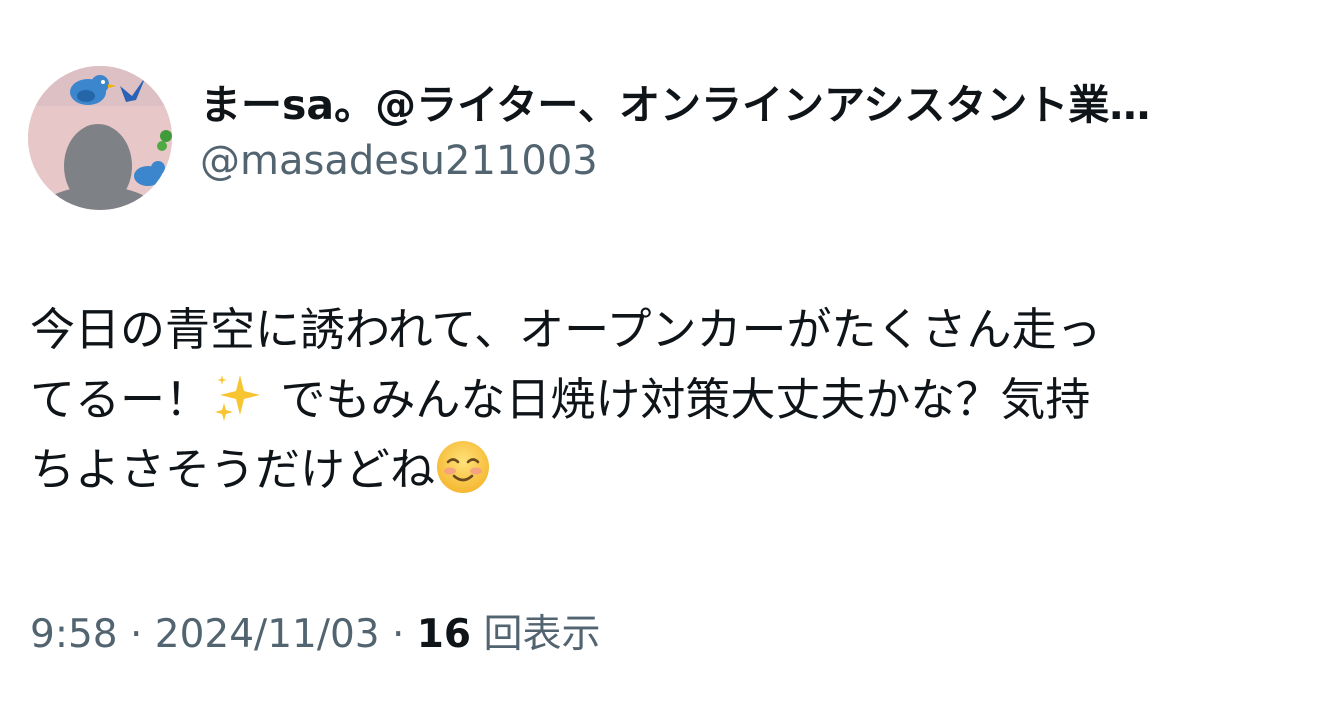  Describe the element at coordinates (463, 467) in the screenshot. I see `smiling-face-icon` at that location.